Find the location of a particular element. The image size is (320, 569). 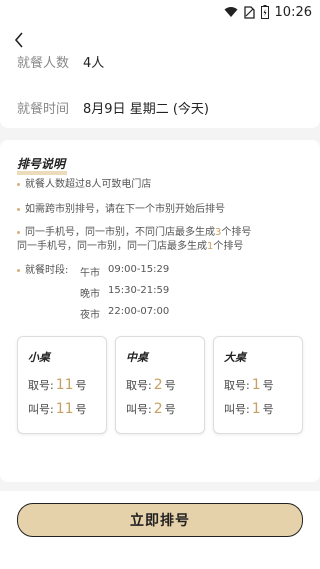

period-time: 22:00-07:00 is located at coordinates (139, 311).